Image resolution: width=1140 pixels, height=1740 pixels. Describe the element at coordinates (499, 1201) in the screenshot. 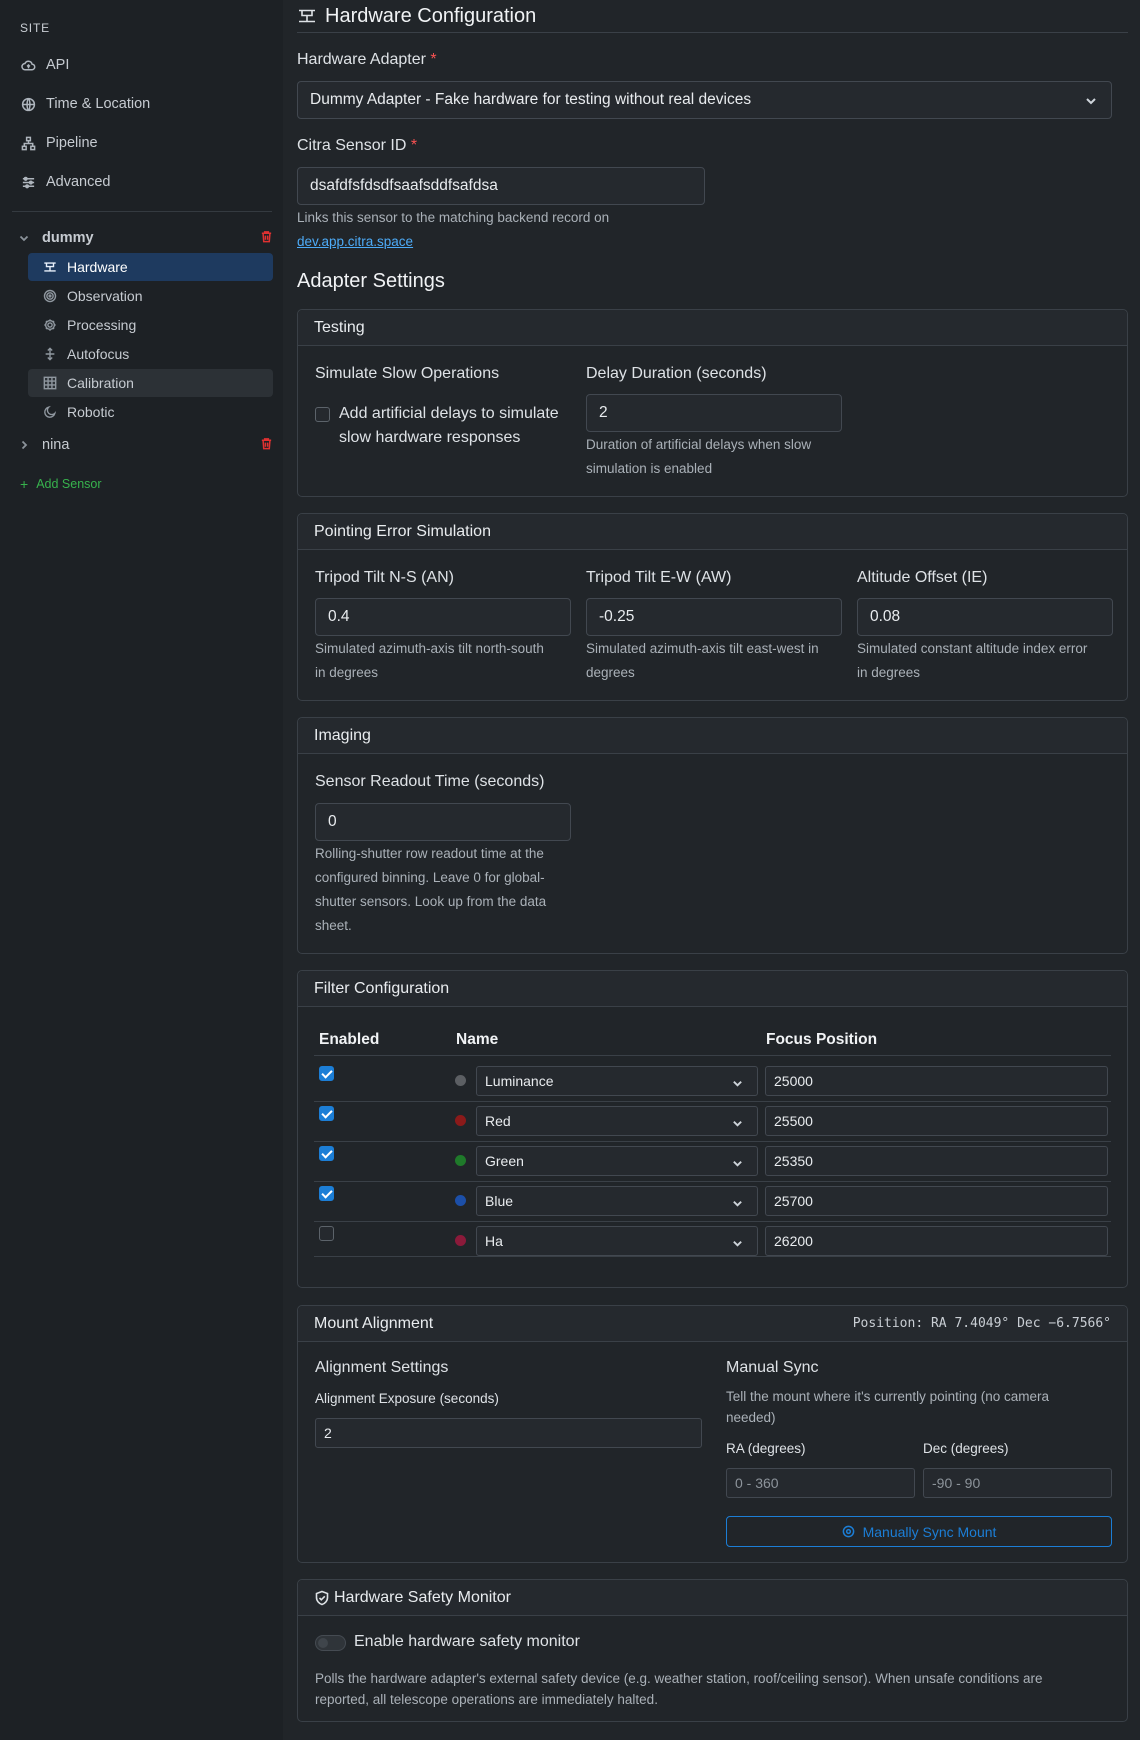

I see `filter-name-value: Blue` at that location.